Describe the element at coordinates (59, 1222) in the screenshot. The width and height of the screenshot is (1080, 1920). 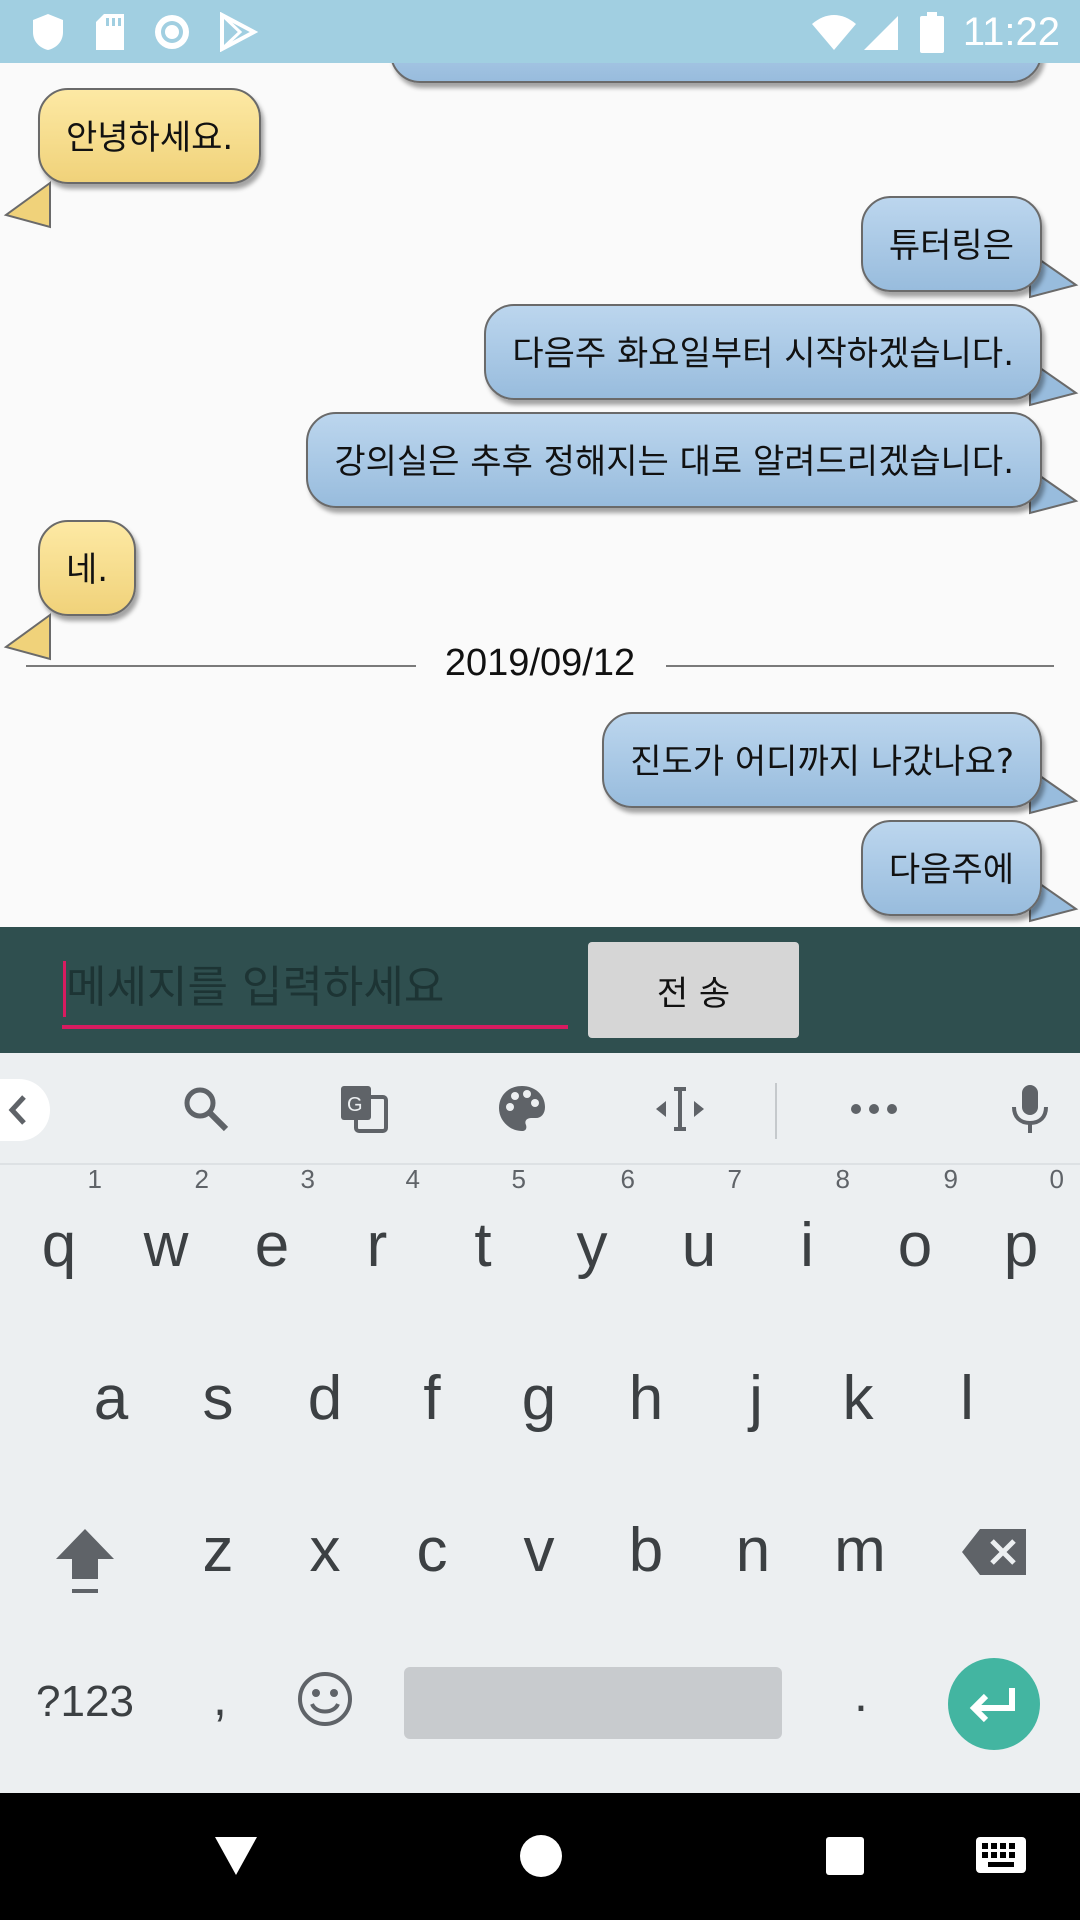
I see `key-q: q1` at that location.